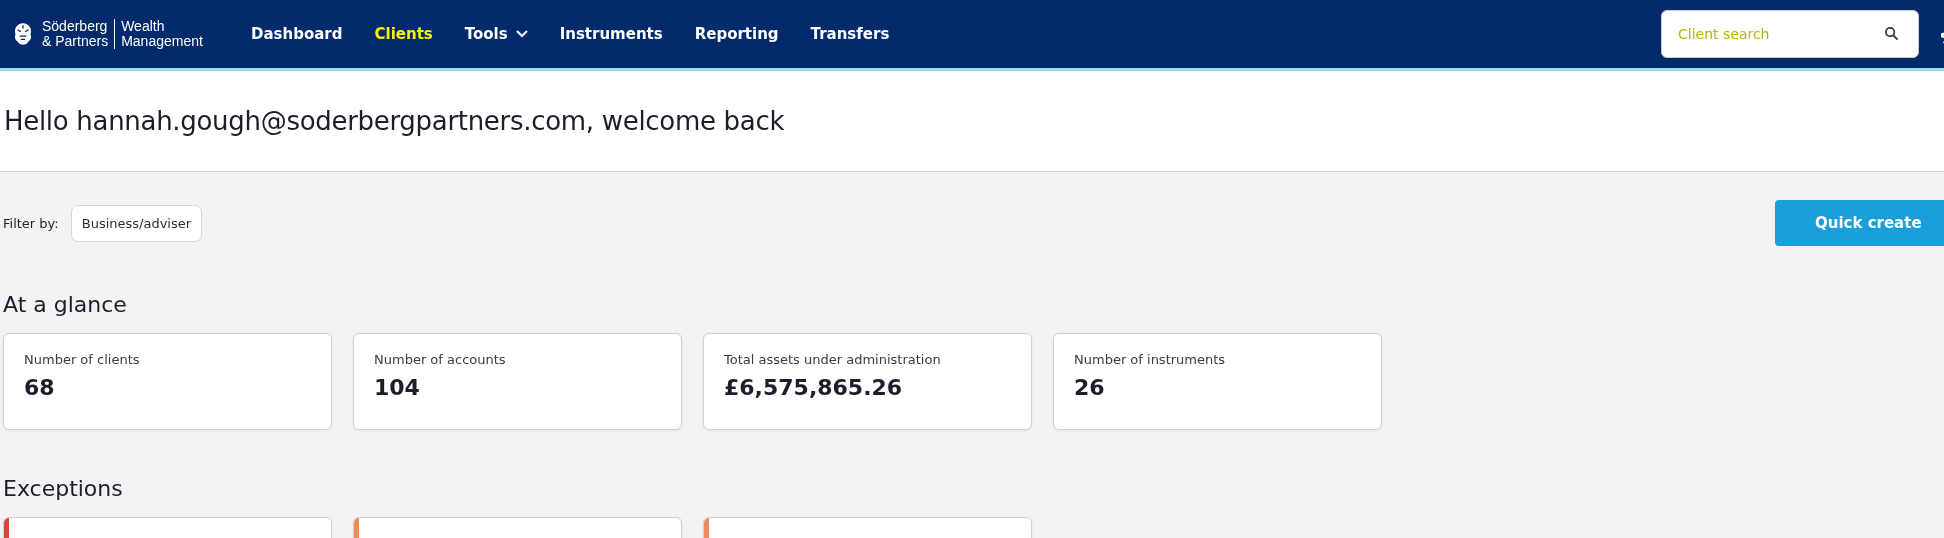 The width and height of the screenshot is (1944, 538). What do you see at coordinates (1891, 33) in the screenshot?
I see `search-icon` at bounding box center [1891, 33].